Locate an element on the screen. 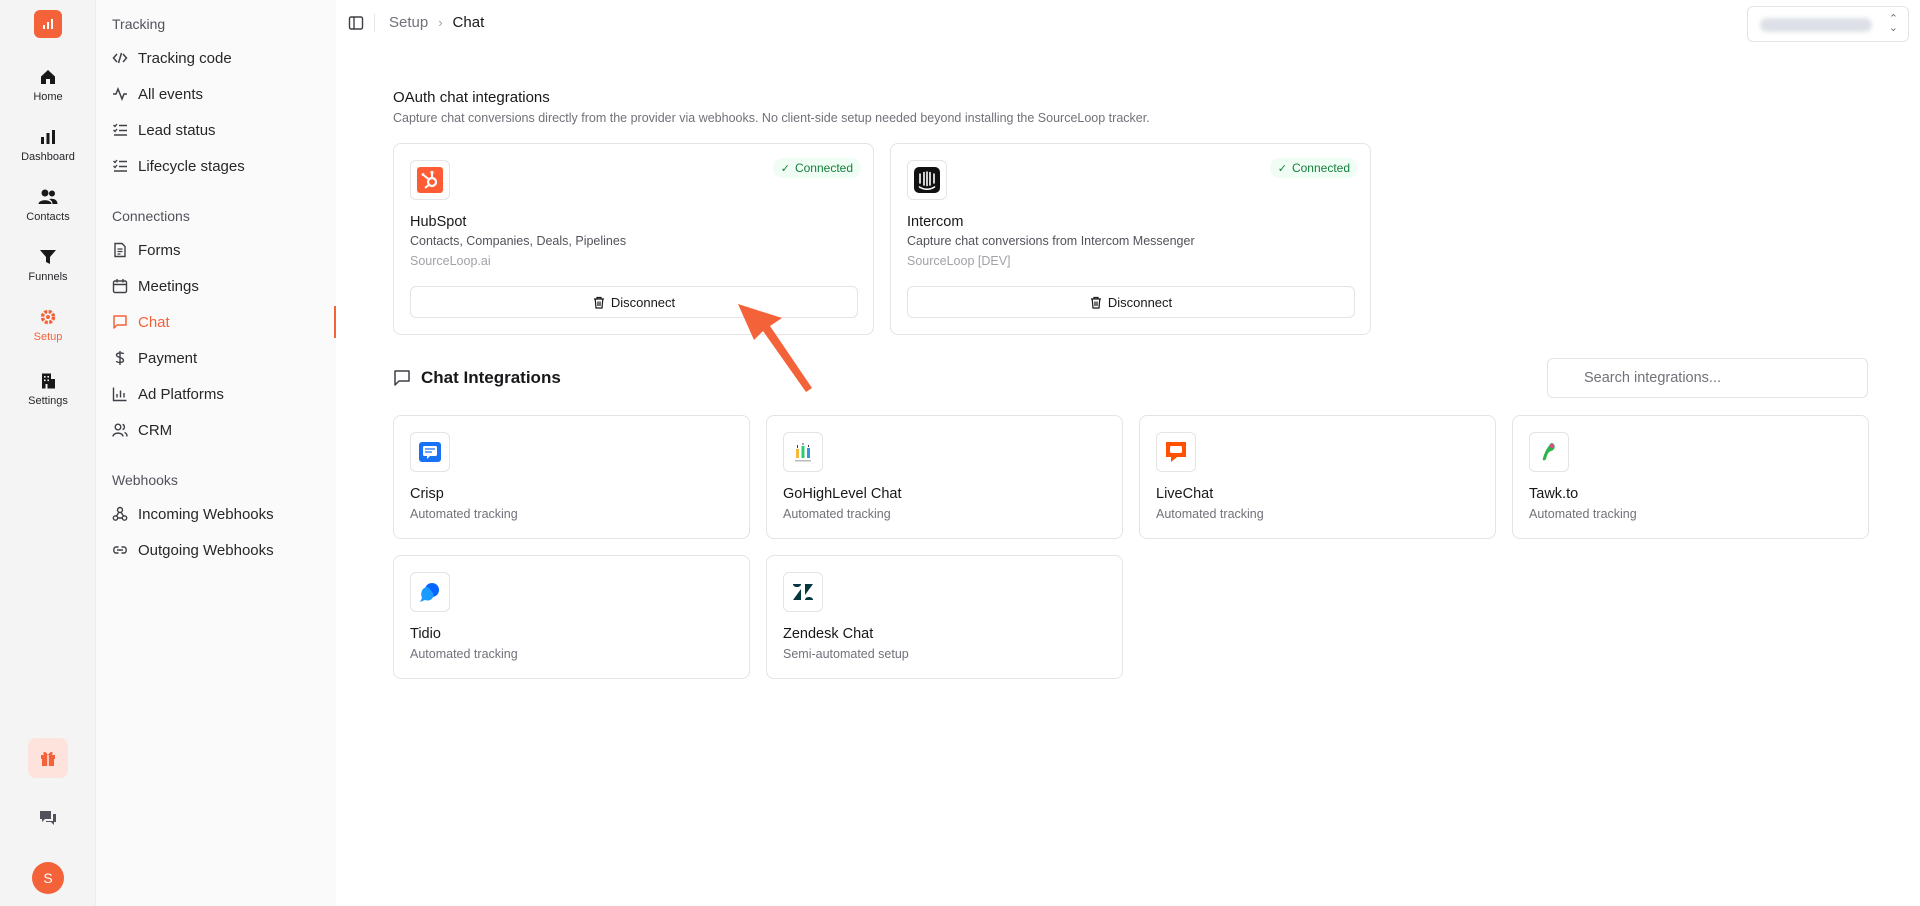 This screenshot has height=906, width=1920. integration-name: Tawk.to is located at coordinates (1554, 494).